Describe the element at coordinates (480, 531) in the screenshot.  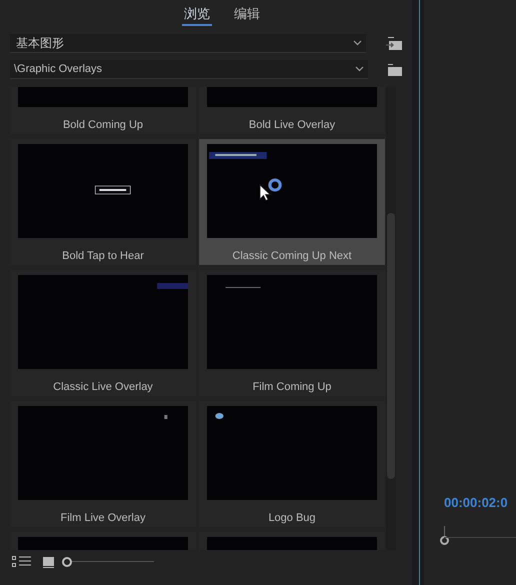
I see `timeline-ruler` at that location.